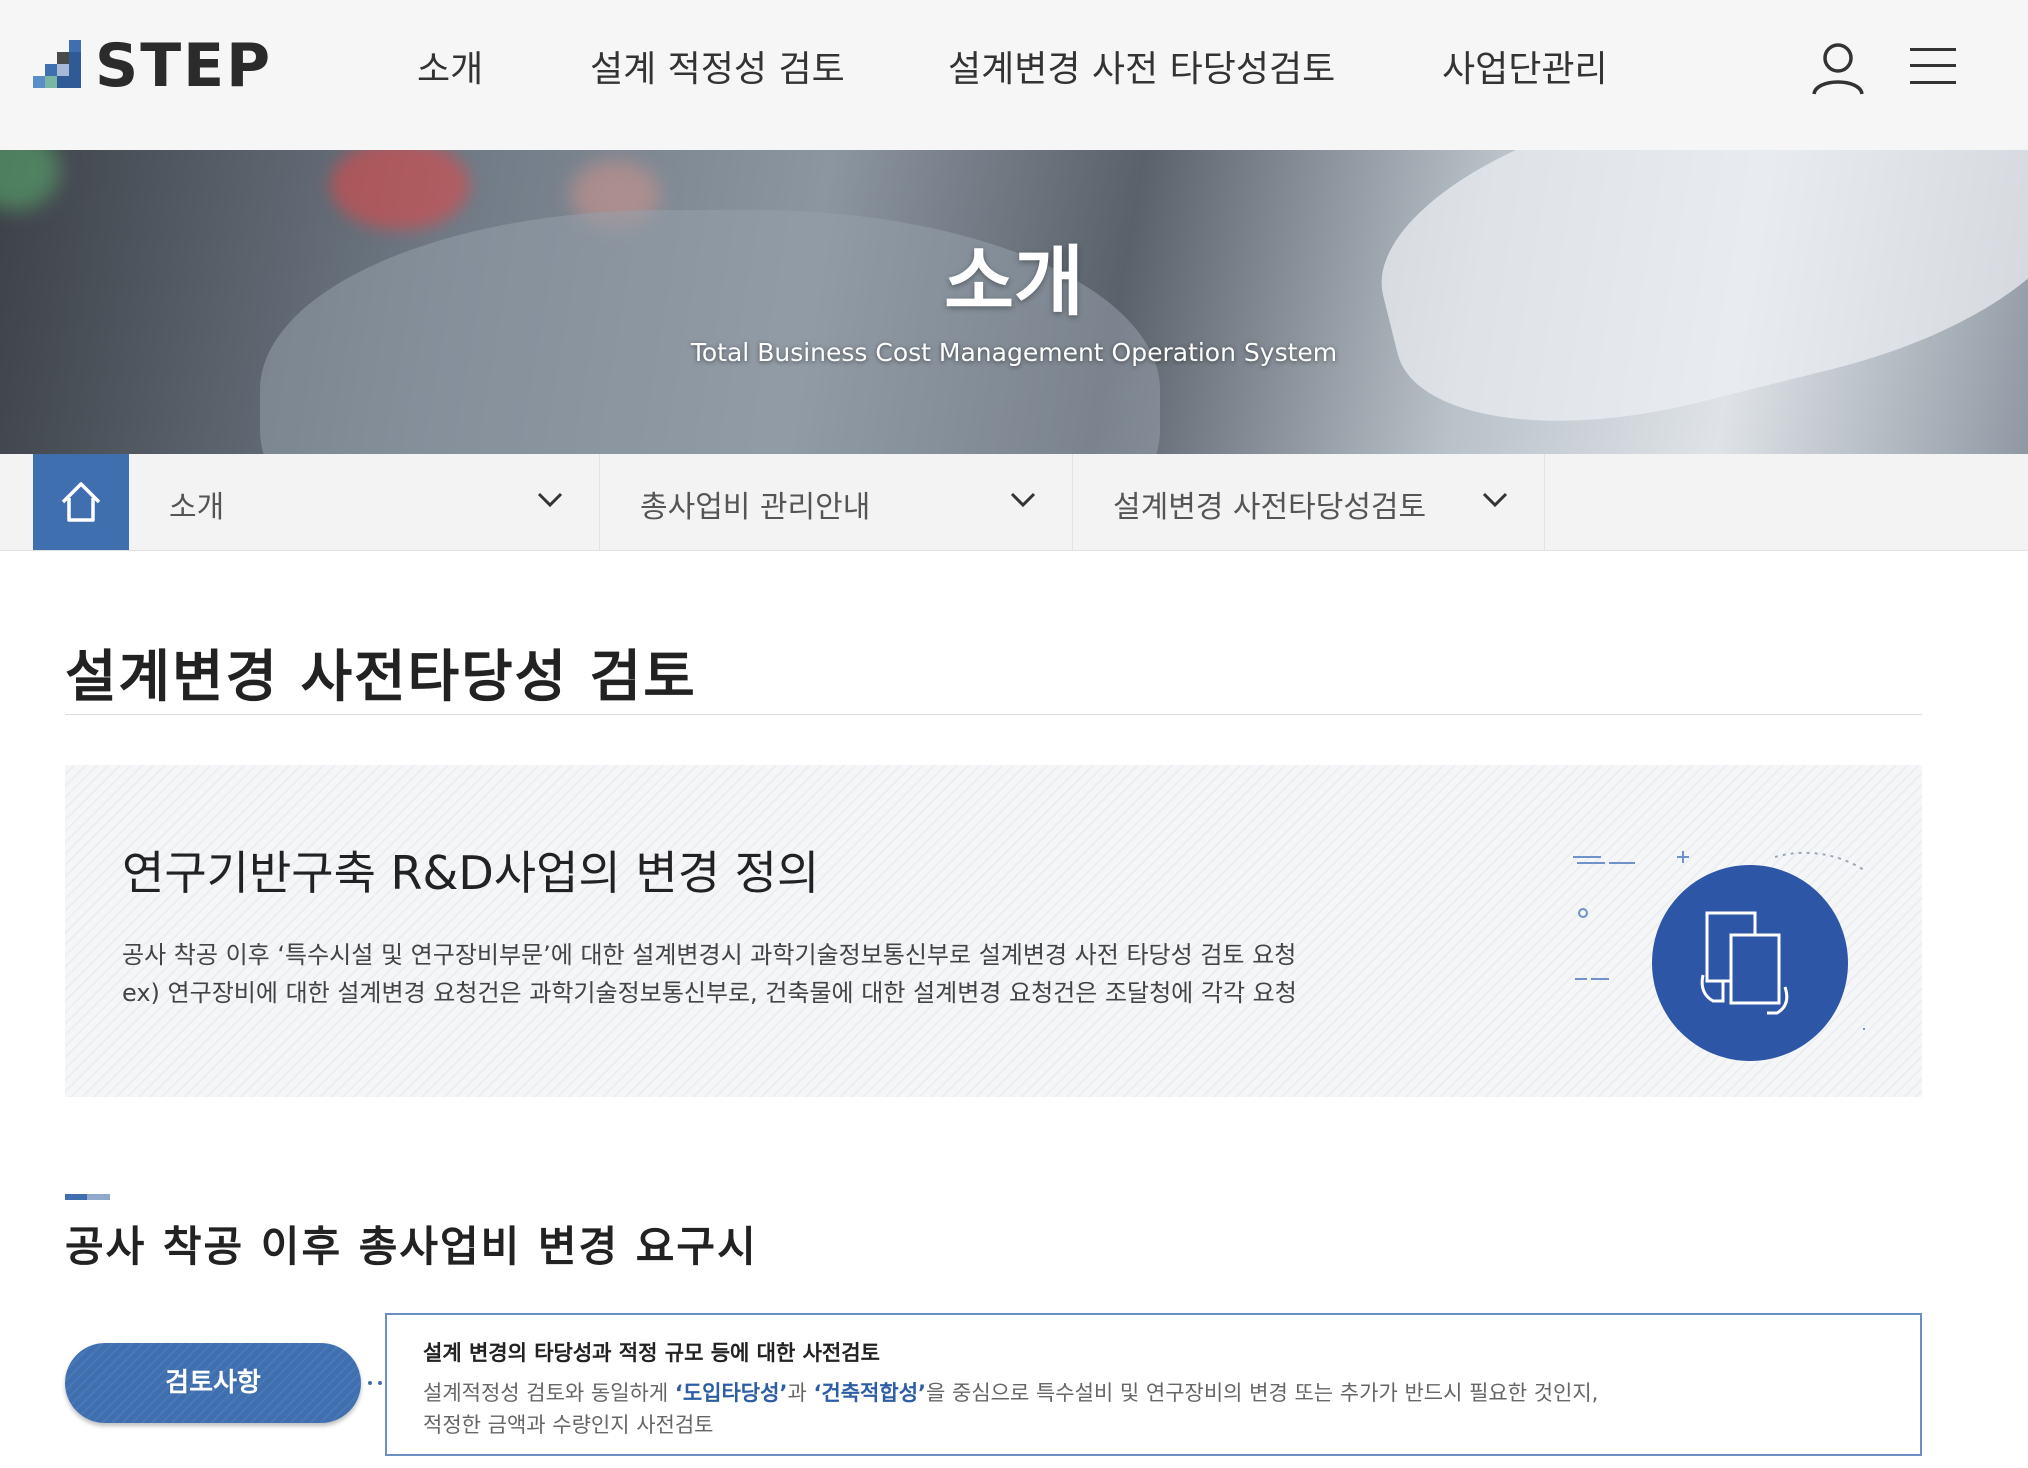  I want to click on hamburger-menu-icon, so click(1933, 66).